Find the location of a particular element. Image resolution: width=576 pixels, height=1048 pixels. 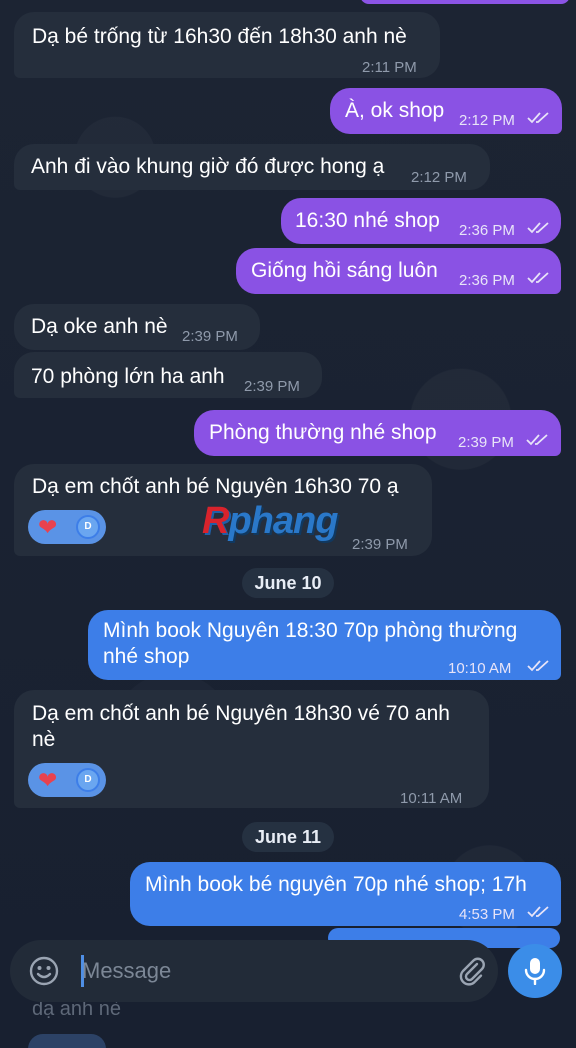

message-text: 16:30 nhé shop is located at coordinates (367, 220).